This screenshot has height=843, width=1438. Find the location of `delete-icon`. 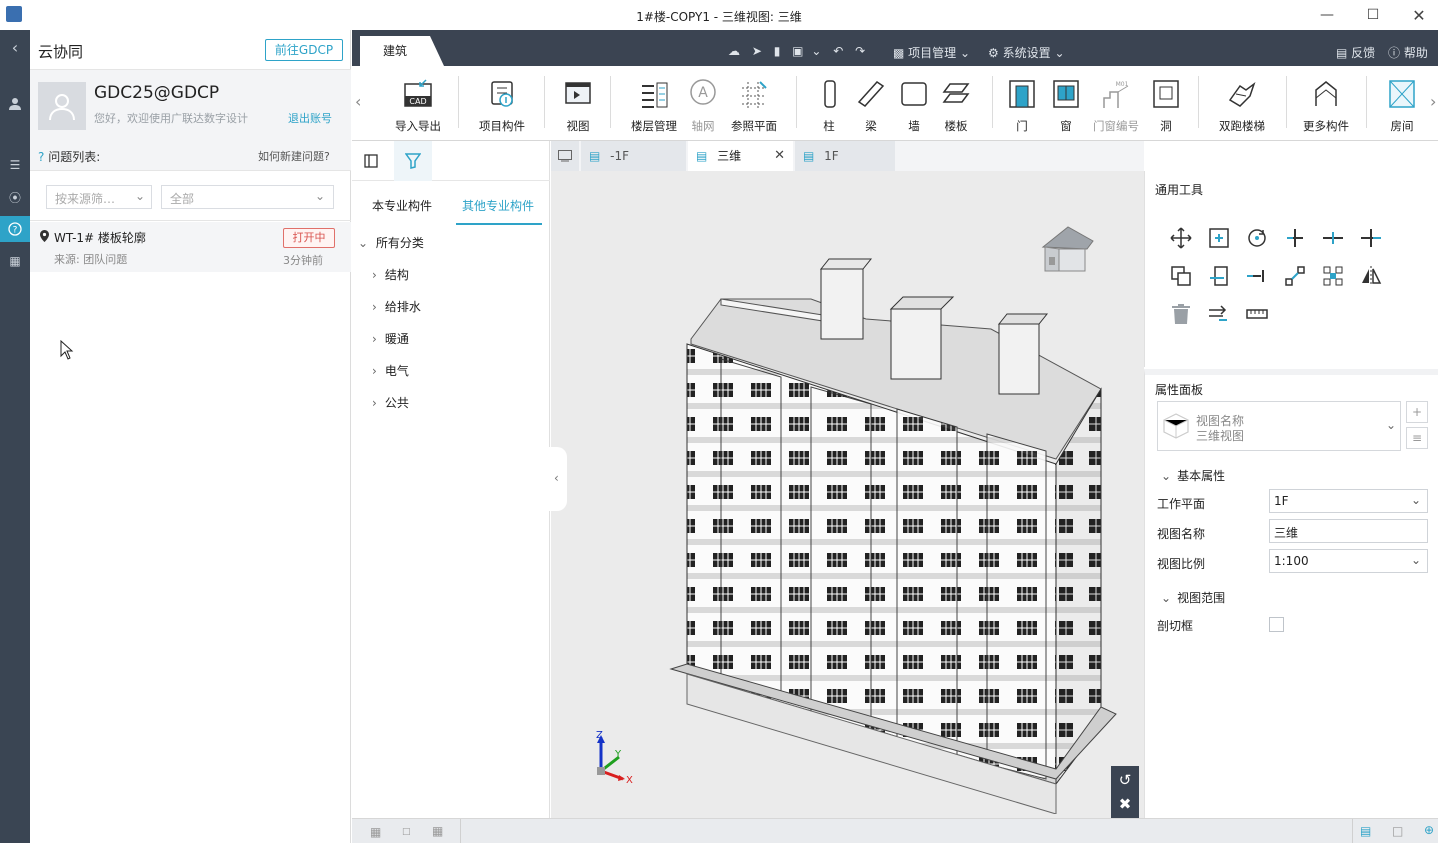

delete-icon is located at coordinates (1181, 314).